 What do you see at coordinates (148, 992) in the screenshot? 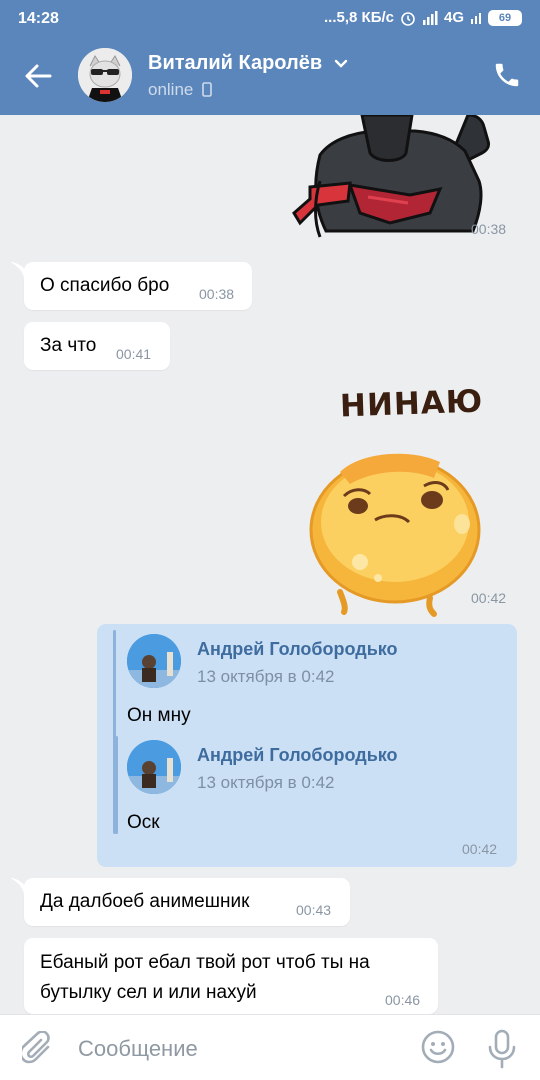
I see `message-text-line-2: бутылку сел и или нахуй` at bounding box center [148, 992].